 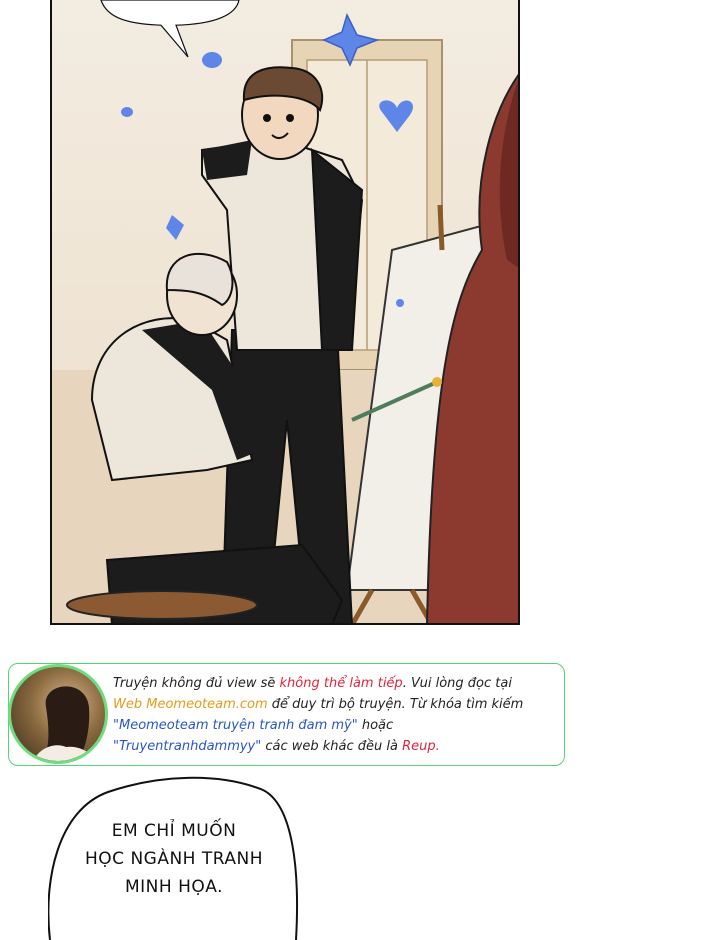 I want to click on notice-text-segment: hoặc, so click(x=375, y=725).